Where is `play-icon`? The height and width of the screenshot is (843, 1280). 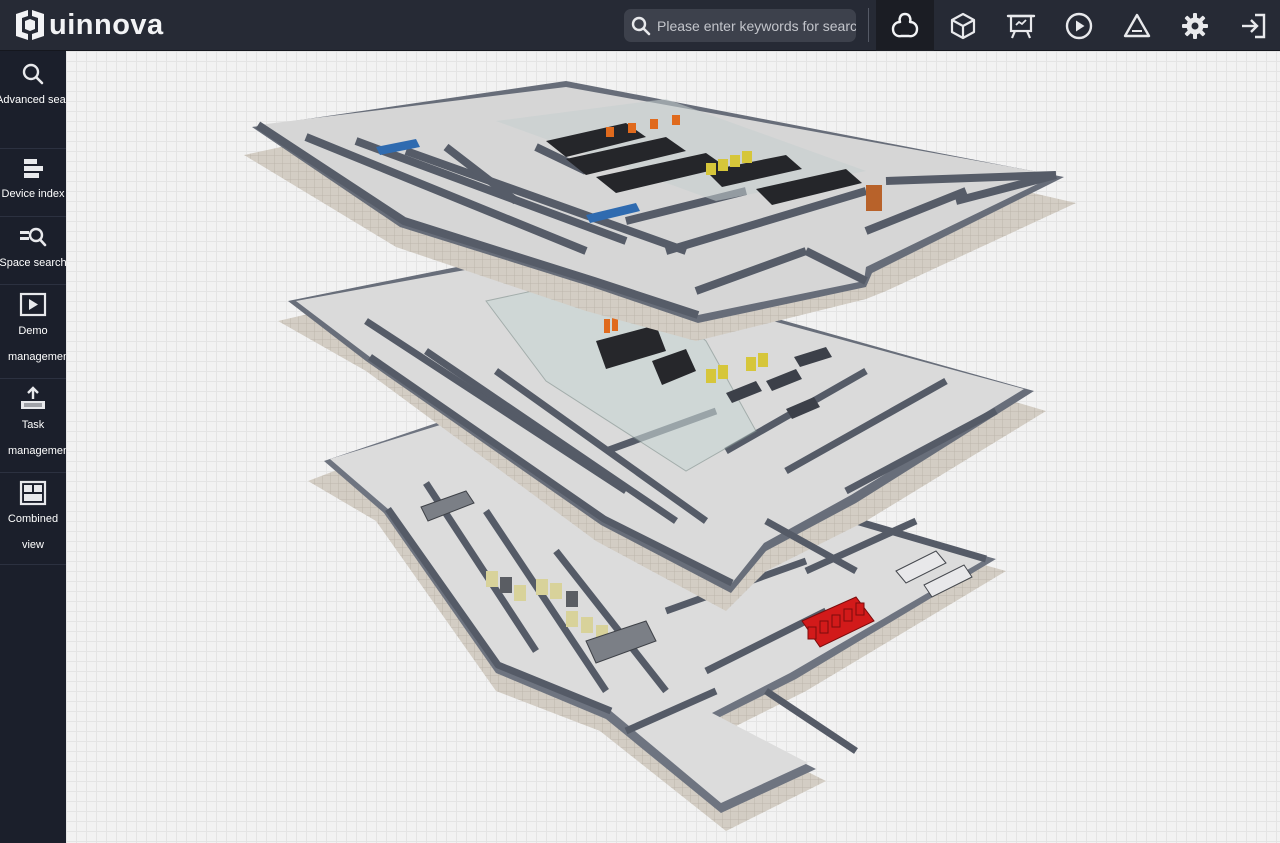
play-icon is located at coordinates (1079, 25).